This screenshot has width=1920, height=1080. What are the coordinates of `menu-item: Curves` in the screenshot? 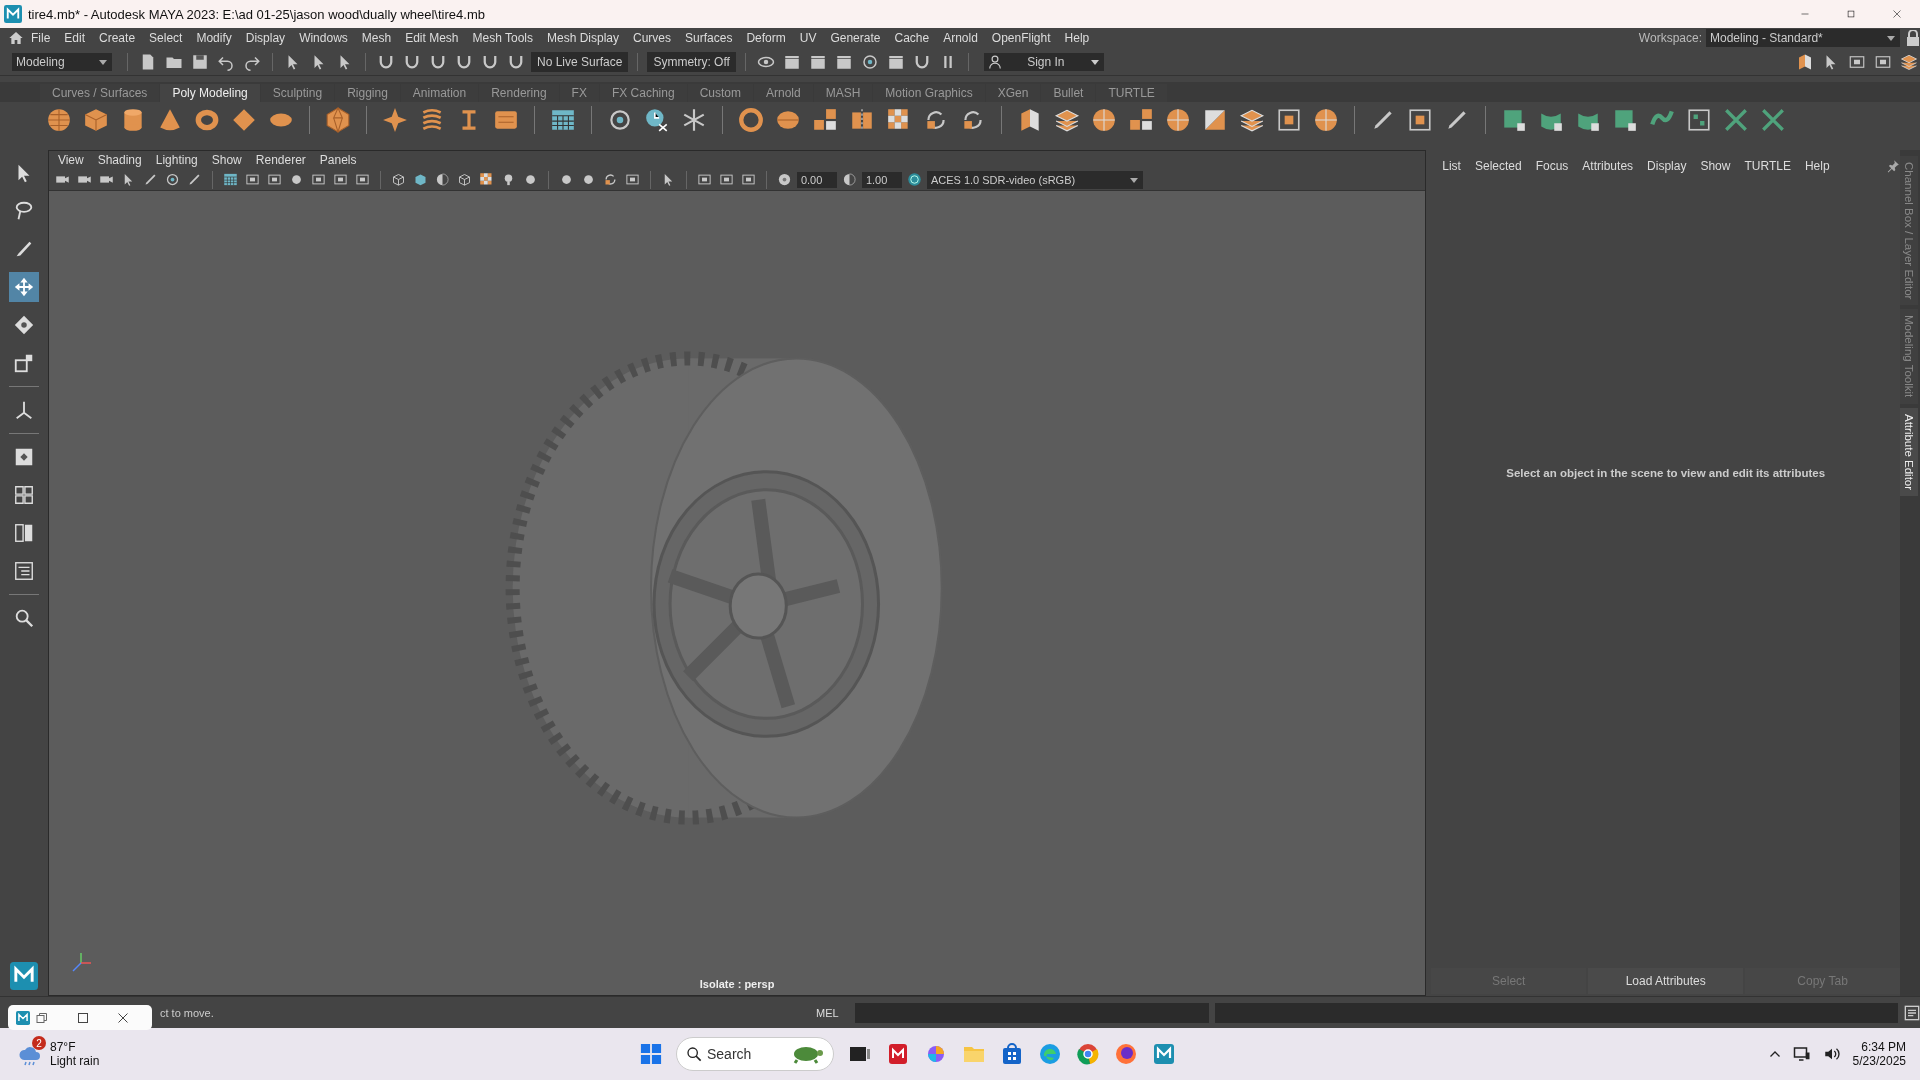 It's located at (652, 38).